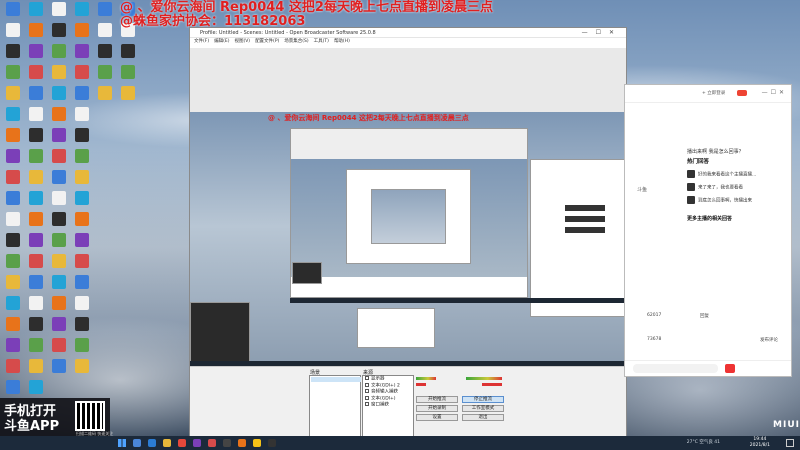  What do you see at coordinates (654, 315) in the screenshot?
I see `douyu-stat-1: 62017` at bounding box center [654, 315].